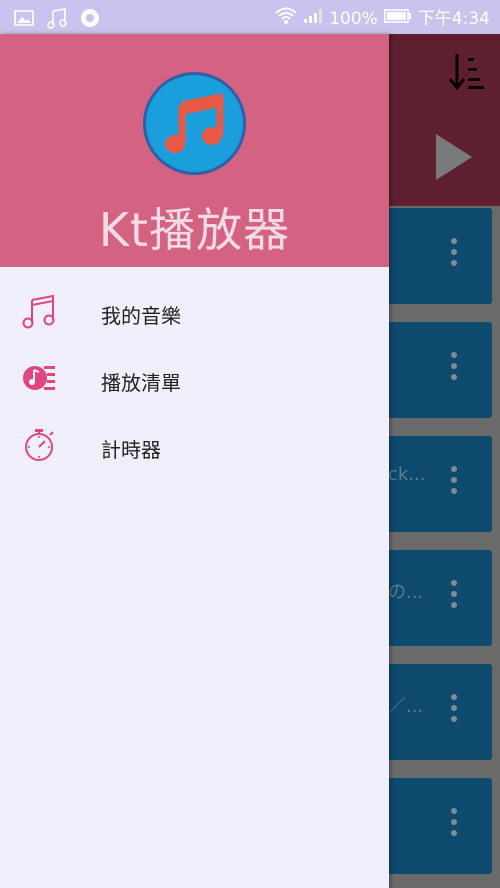  I want to click on clock: 下午4:34, so click(453, 18).